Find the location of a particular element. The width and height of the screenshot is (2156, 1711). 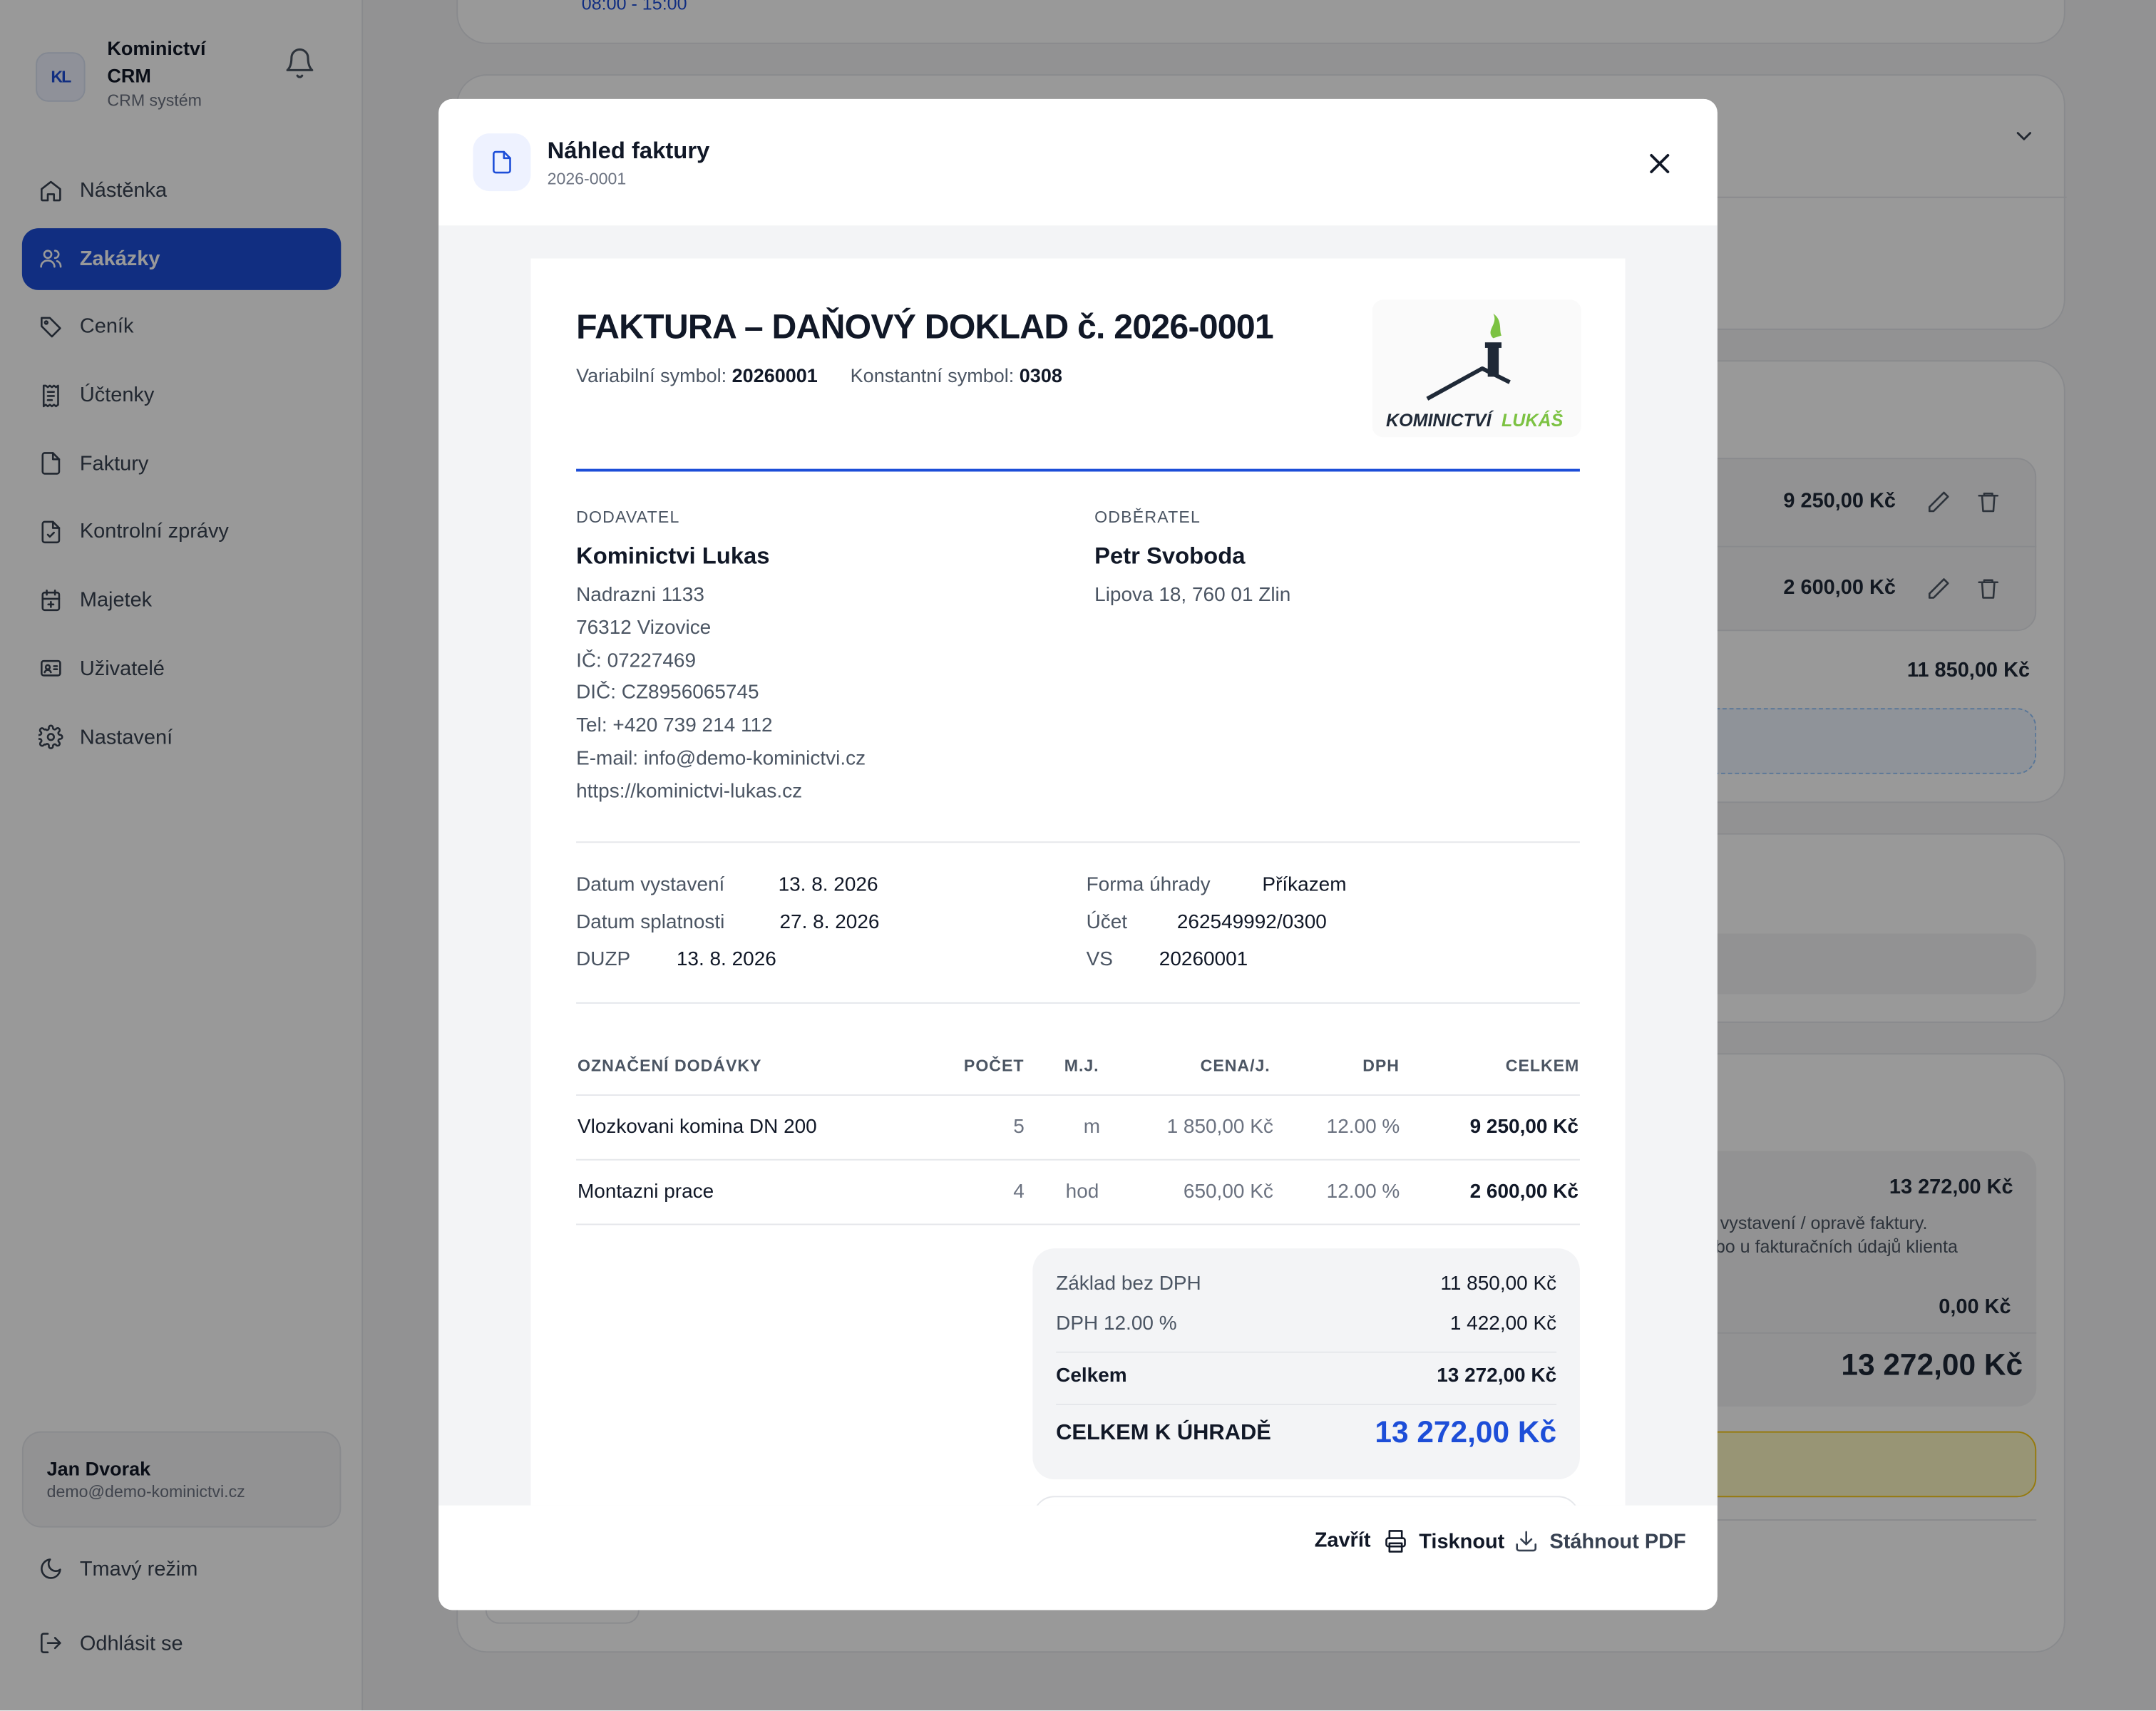

row-price: 650,00 Kč is located at coordinates (1228, 1192).